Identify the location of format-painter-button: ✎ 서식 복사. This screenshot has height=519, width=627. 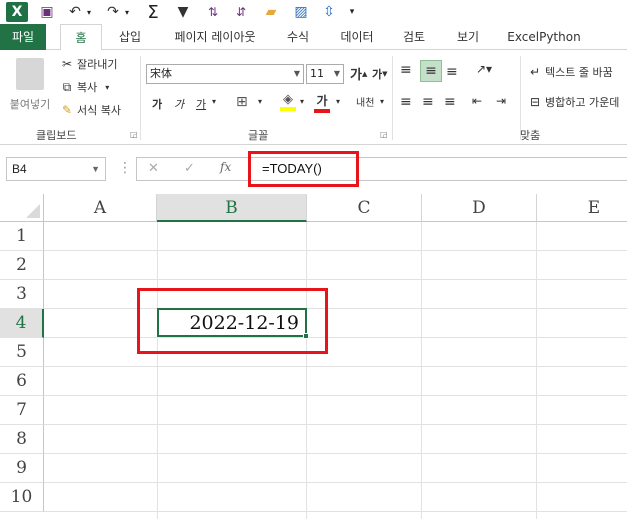
(90, 110).